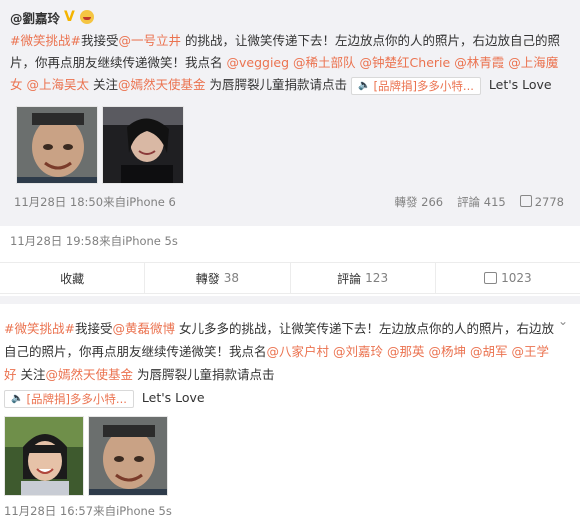 The height and width of the screenshot is (516, 580). Describe the element at coordinates (479, 62) in the screenshot. I see `mention-link: @林青霞` at that location.